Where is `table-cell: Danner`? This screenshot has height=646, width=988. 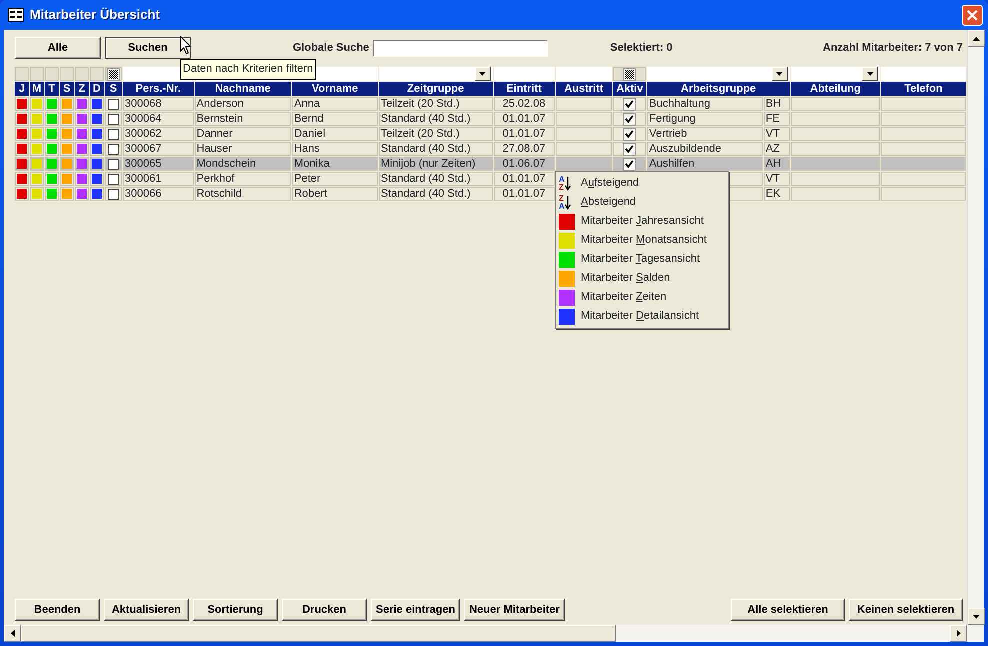
table-cell: Danner is located at coordinates (243, 134).